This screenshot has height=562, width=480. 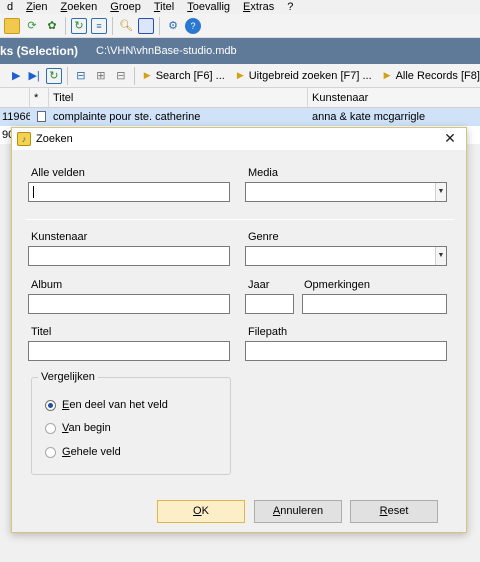 What do you see at coordinates (53, 75) in the screenshot?
I see `refresh-icon: ↻` at bounding box center [53, 75].